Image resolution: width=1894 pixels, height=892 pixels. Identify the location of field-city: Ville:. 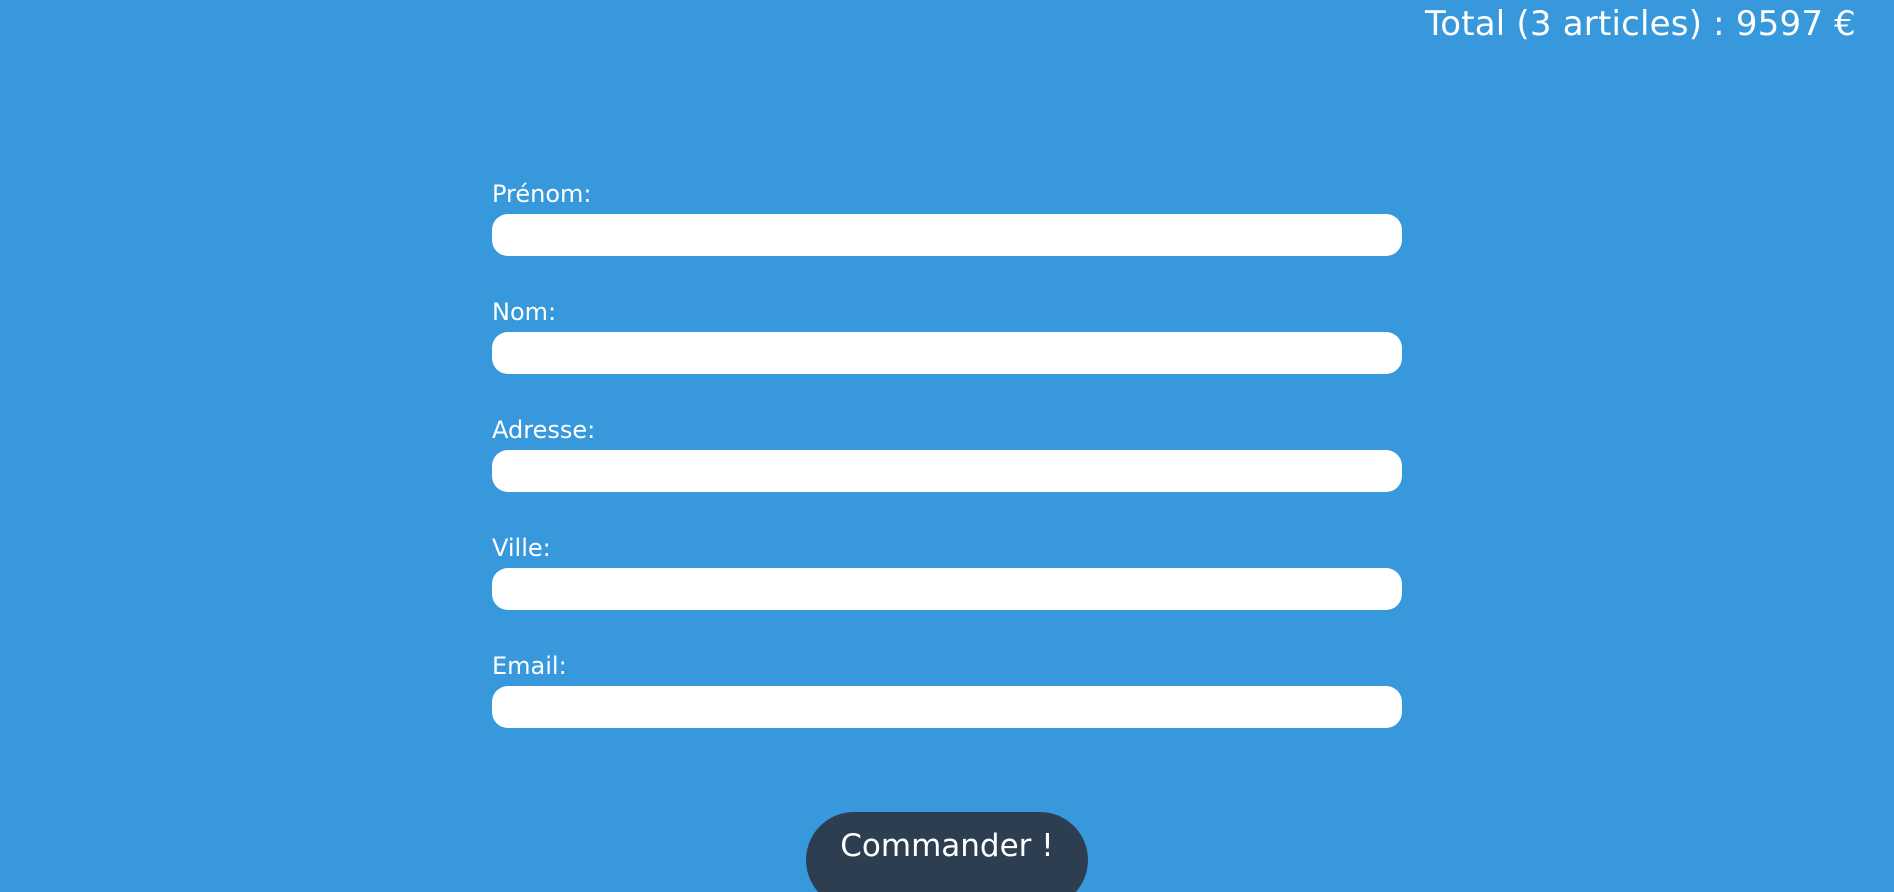
(947, 571).